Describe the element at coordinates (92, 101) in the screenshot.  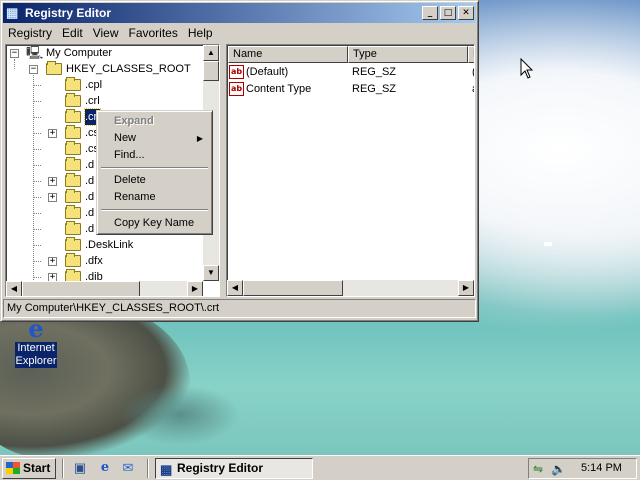
I see `tree-node-label: .crl` at that location.